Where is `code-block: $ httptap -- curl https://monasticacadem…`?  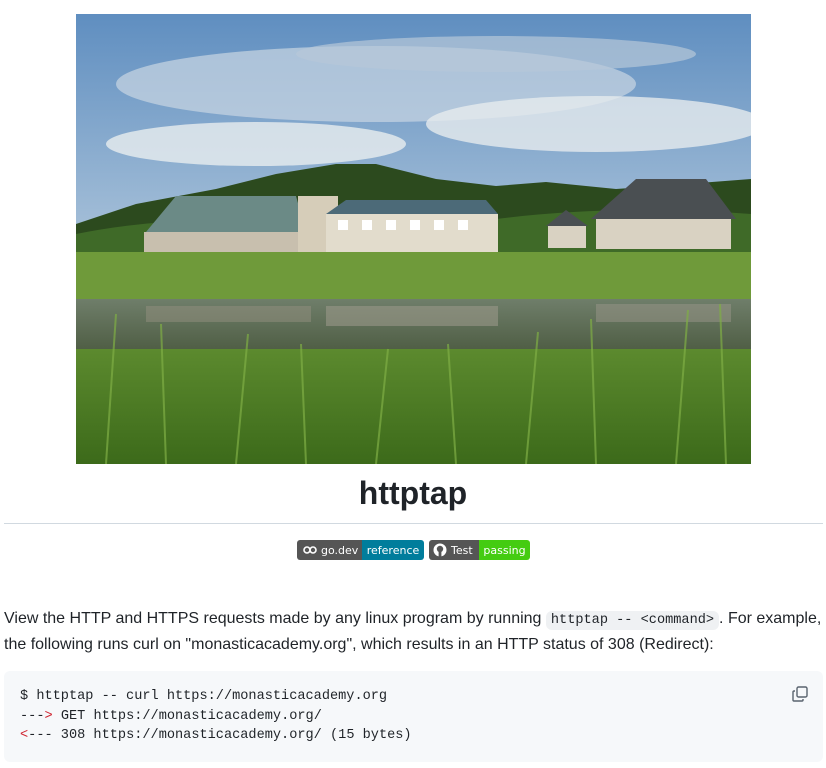 code-block: $ httptap -- curl https://monasticacadem… is located at coordinates (413, 716).